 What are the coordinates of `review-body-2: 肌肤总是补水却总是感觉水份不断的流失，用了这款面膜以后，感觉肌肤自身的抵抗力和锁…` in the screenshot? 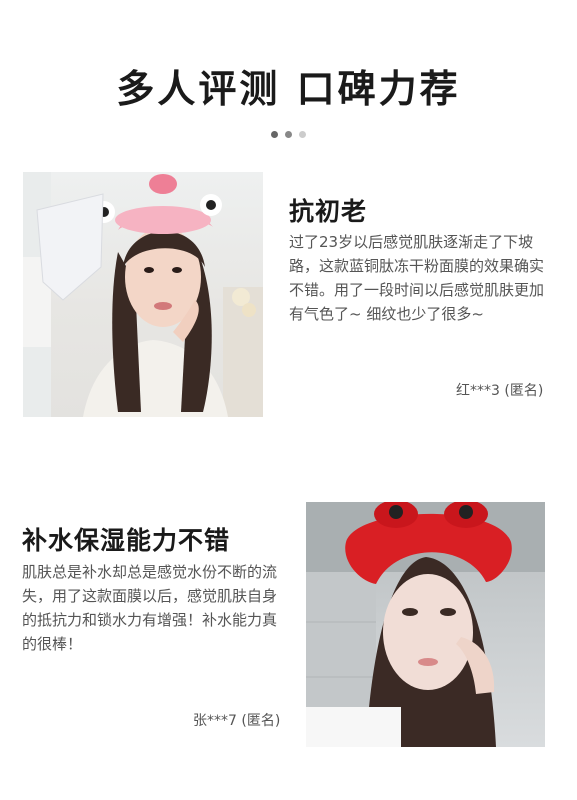 It's located at (150, 608).